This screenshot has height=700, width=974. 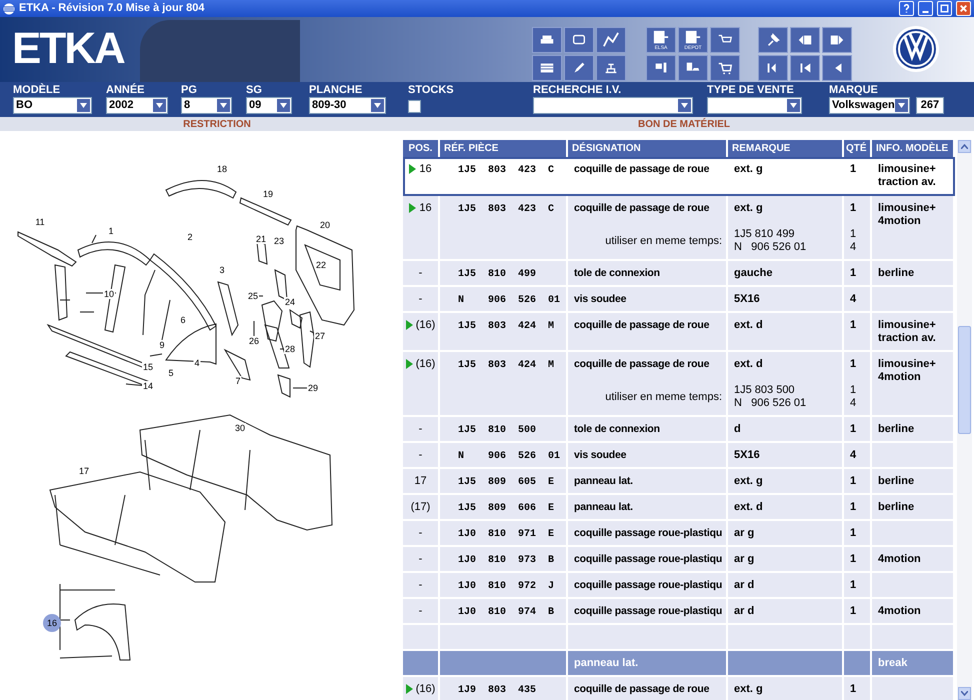 I want to click on table-cell-text: 4, so click(x=854, y=299).